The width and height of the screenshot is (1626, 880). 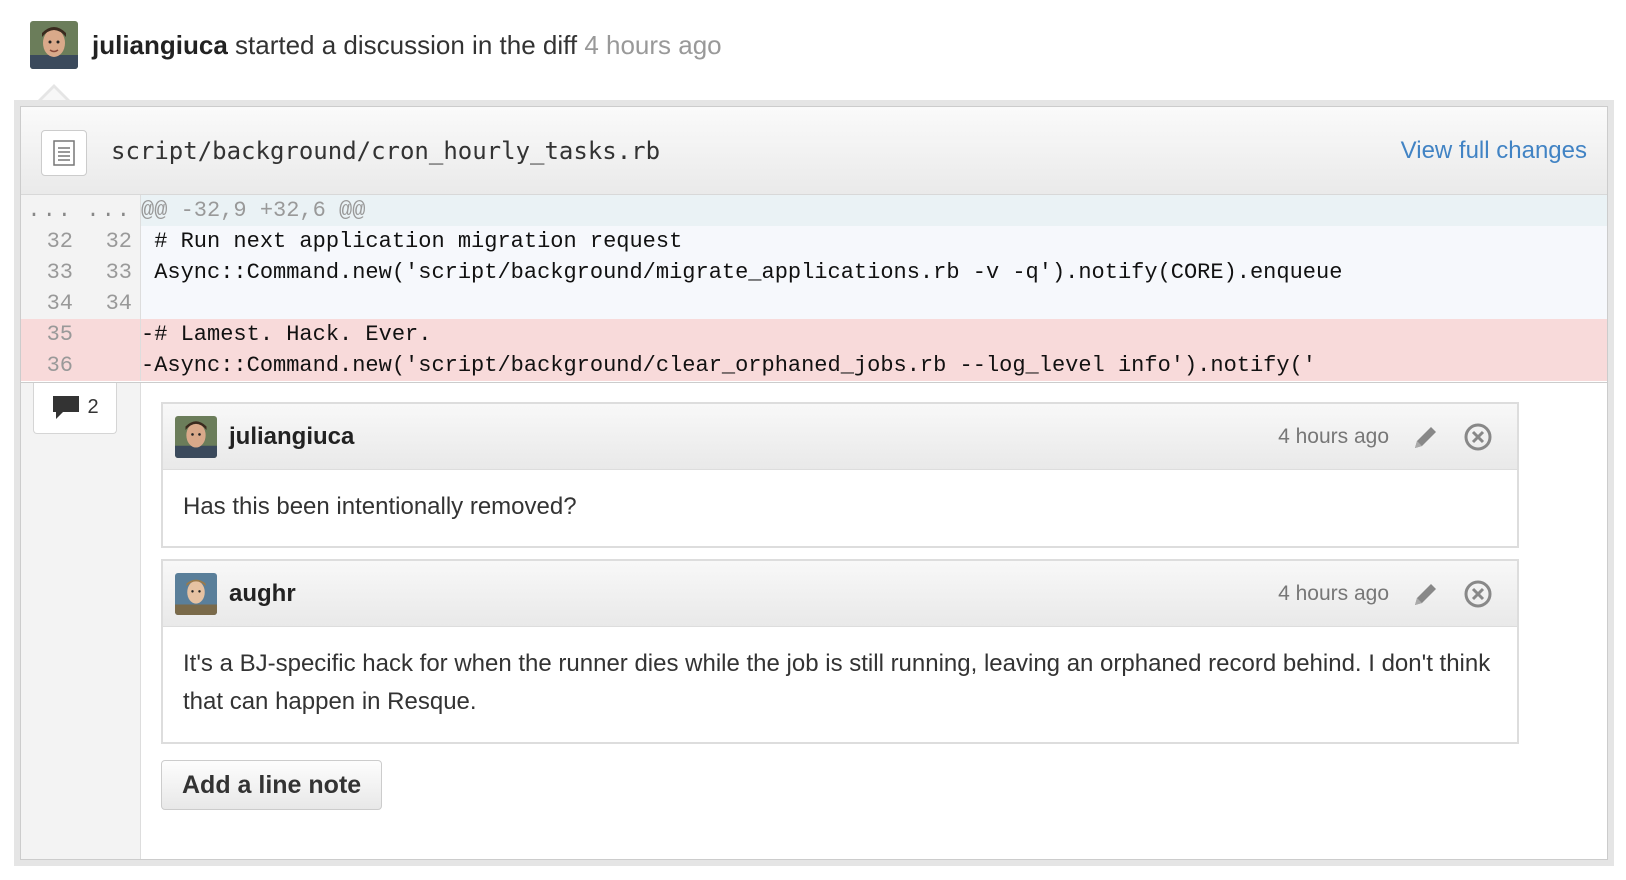 What do you see at coordinates (51, 272) in the screenshot?
I see `old-line-number: 33` at bounding box center [51, 272].